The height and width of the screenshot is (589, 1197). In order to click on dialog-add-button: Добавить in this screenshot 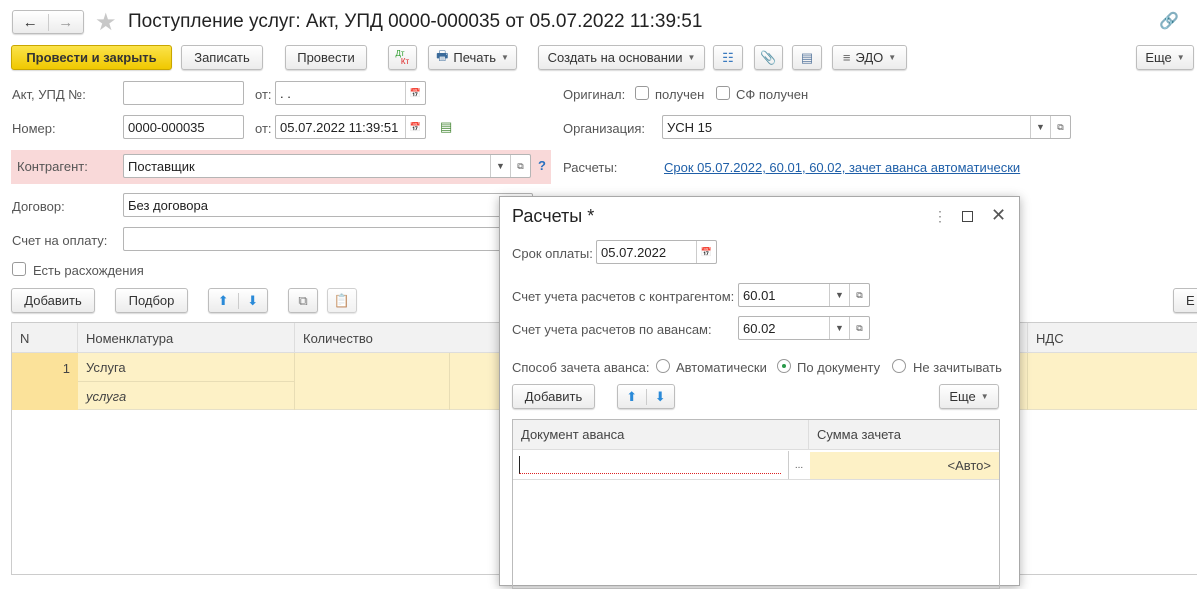, I will do `click(553, 396)`.